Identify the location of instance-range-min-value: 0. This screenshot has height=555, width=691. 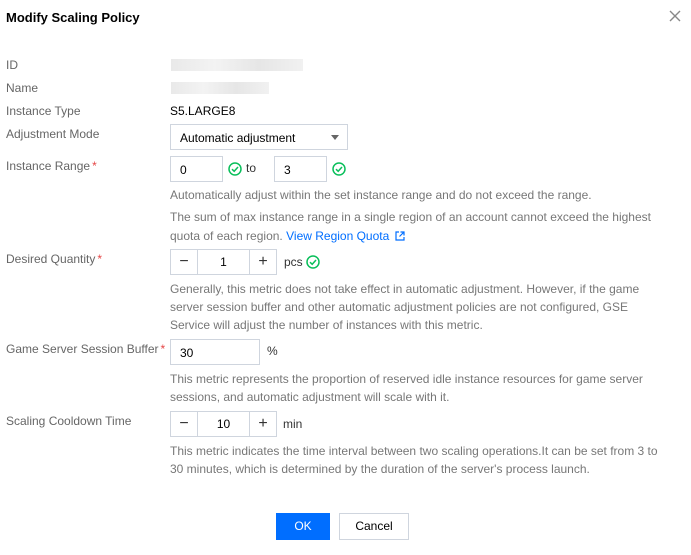
(183, 170).